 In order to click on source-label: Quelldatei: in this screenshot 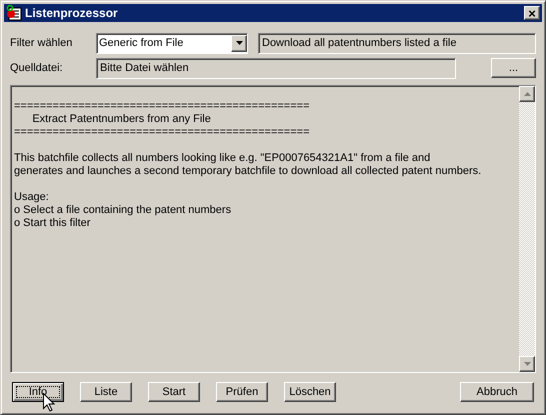, I will do `click(37, 68)`.